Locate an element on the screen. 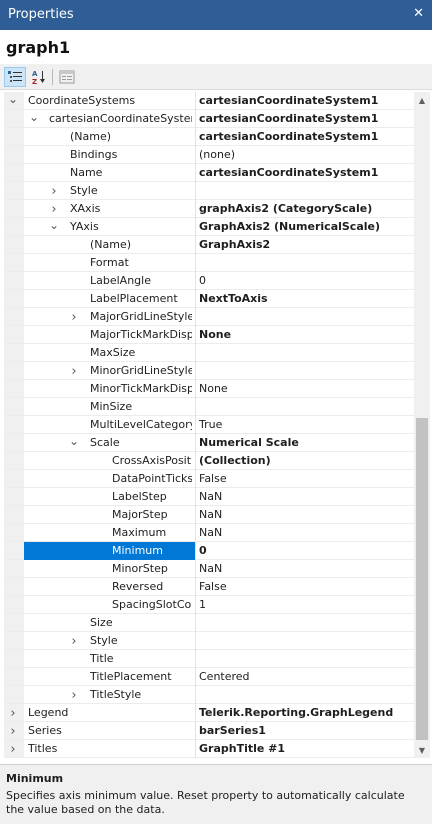 This screenshot has width=432, height=824. property-row: MinSize is located at coordinates (209, 407).